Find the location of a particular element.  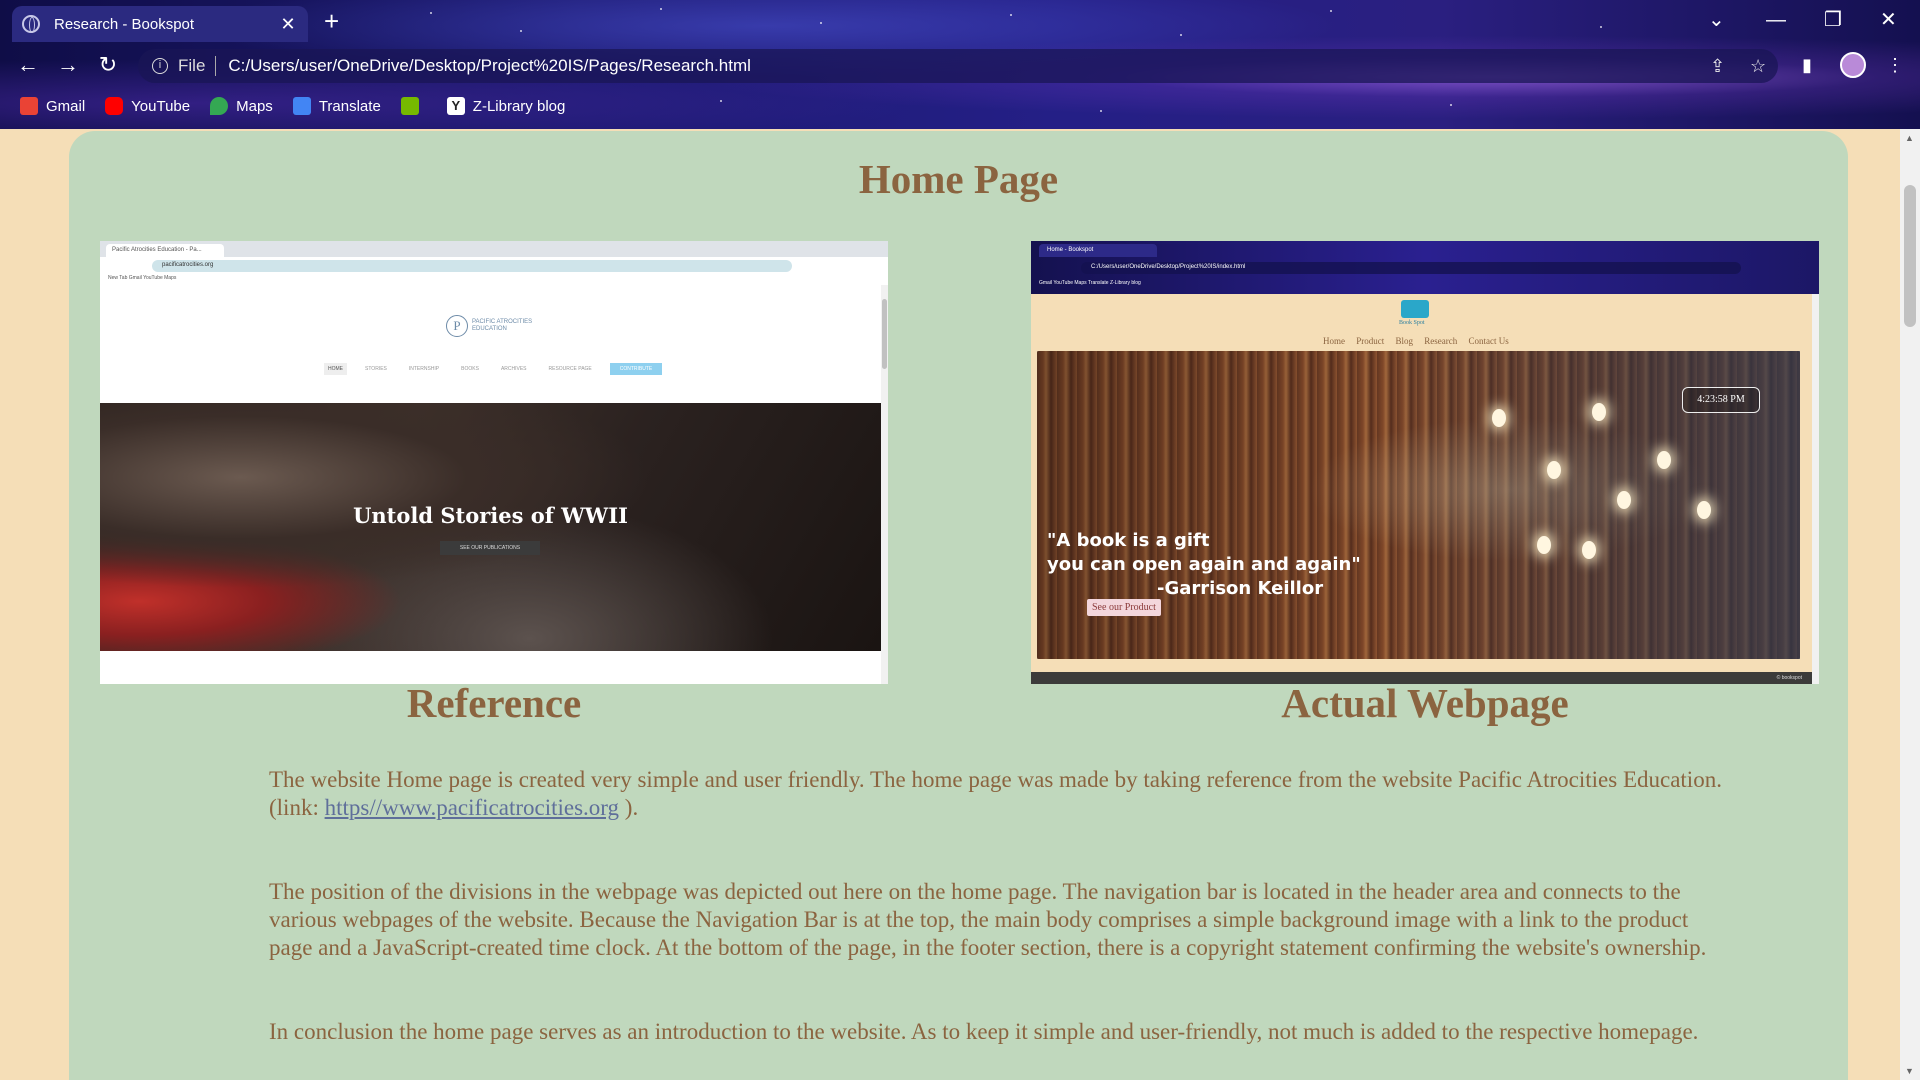

tab-title: Research - Bookspot is located at coordinates (124, 24).